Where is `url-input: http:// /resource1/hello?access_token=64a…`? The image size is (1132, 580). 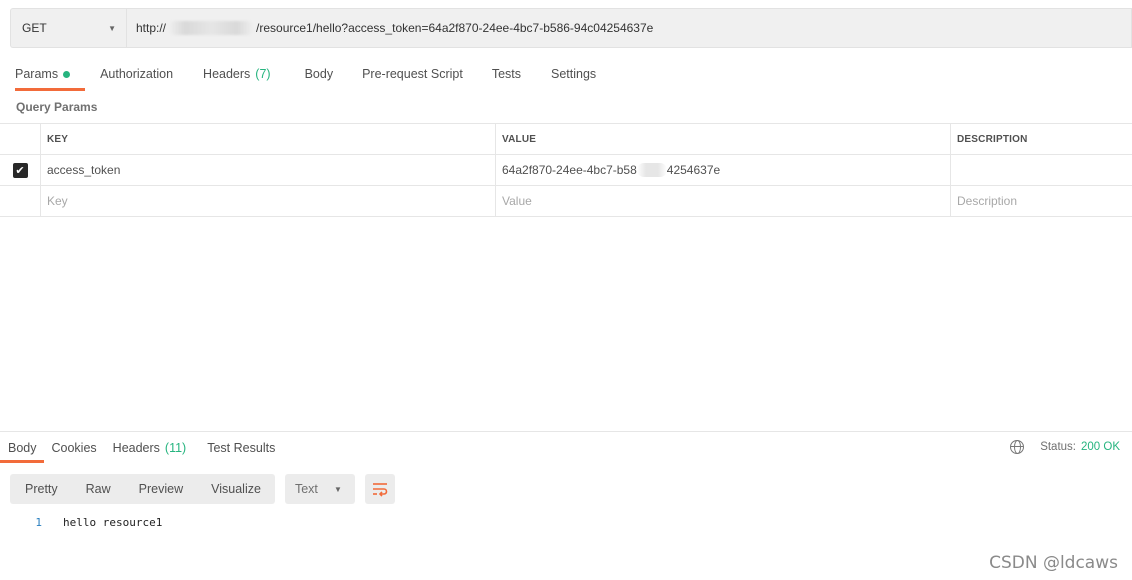 url-input: http:// /resource1/hello?access_token=64a… is located at coordinates (629, 28).